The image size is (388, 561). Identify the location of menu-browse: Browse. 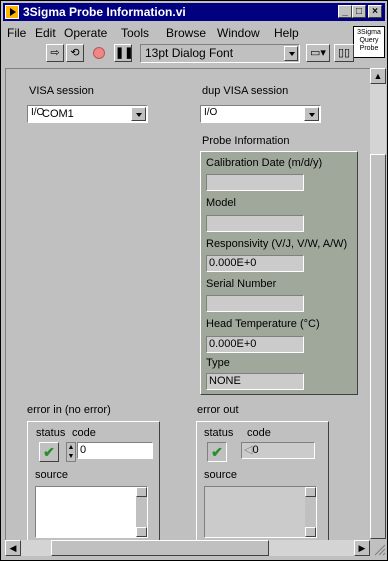
(186, 33).